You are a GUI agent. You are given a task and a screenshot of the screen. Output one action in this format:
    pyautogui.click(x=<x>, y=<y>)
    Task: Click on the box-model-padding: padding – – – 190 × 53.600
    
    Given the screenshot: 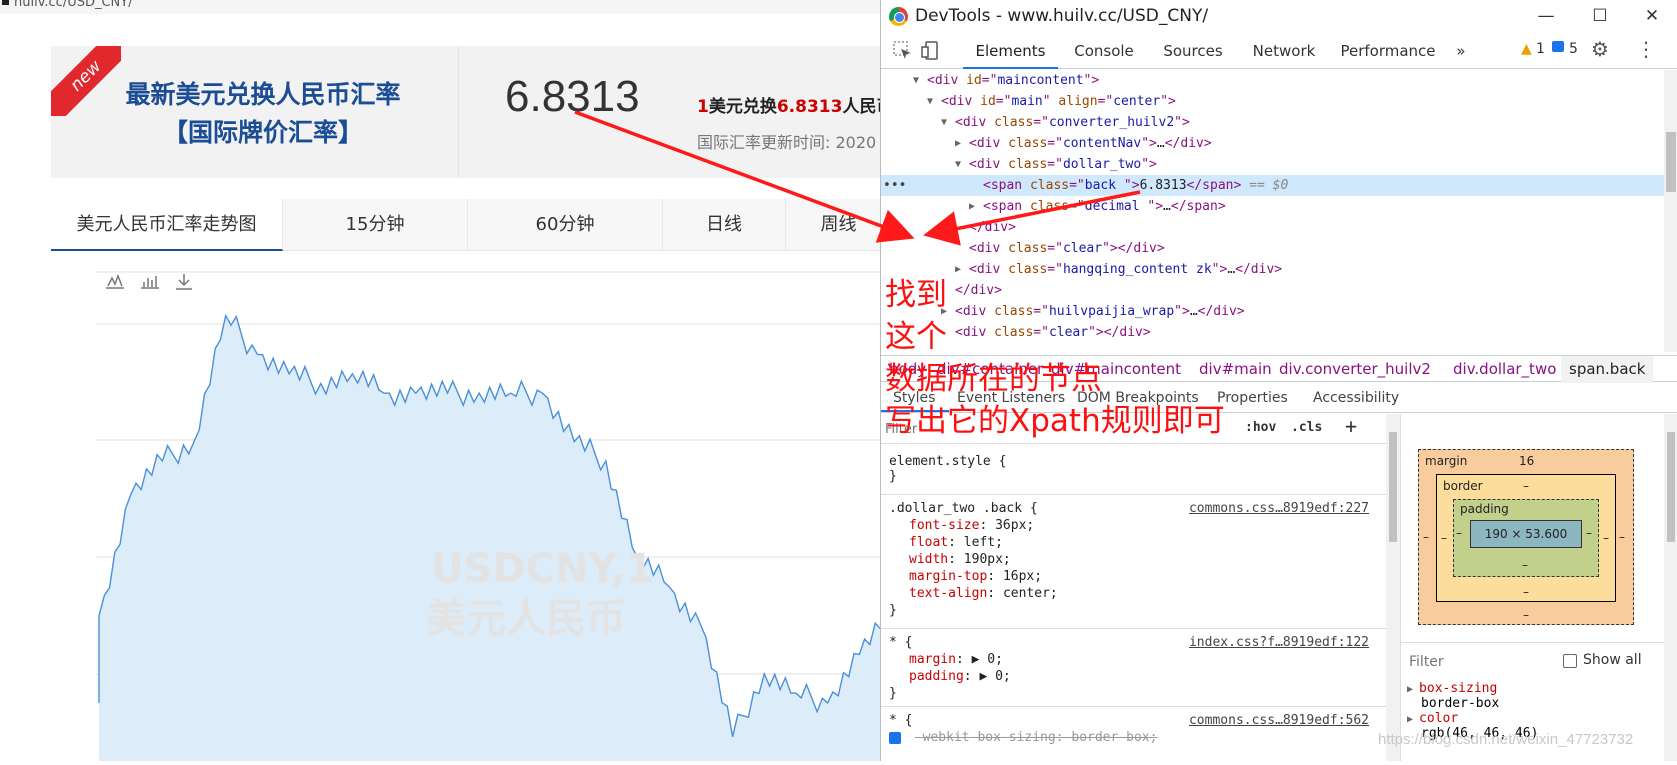 What is the action you would take?
    pyautogui.click(x=1526, y=538)
    